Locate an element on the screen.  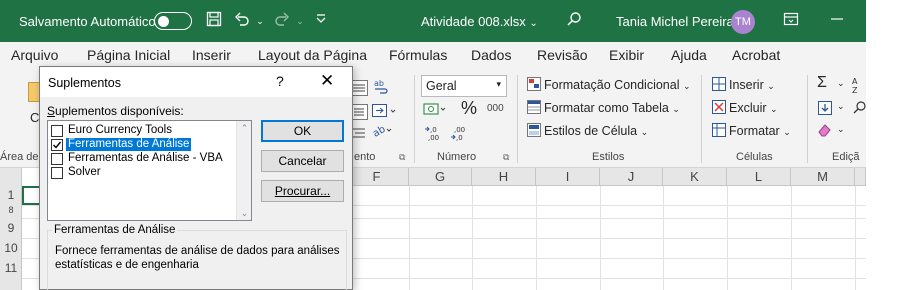
thousands-separator-button: 000 is located at coordinates (495, 108).